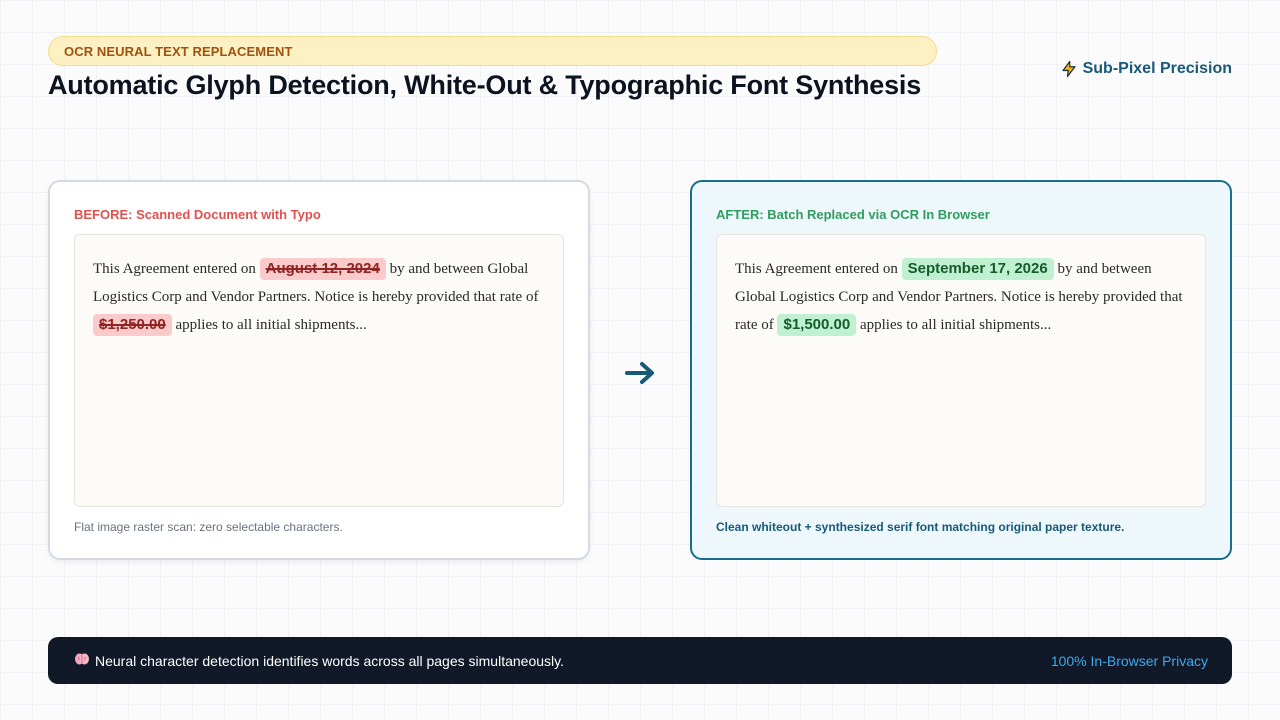 This screenshot has width=1280, height=720. I want to click on after-text-1: This Agreement entered on, so click(818, 269).